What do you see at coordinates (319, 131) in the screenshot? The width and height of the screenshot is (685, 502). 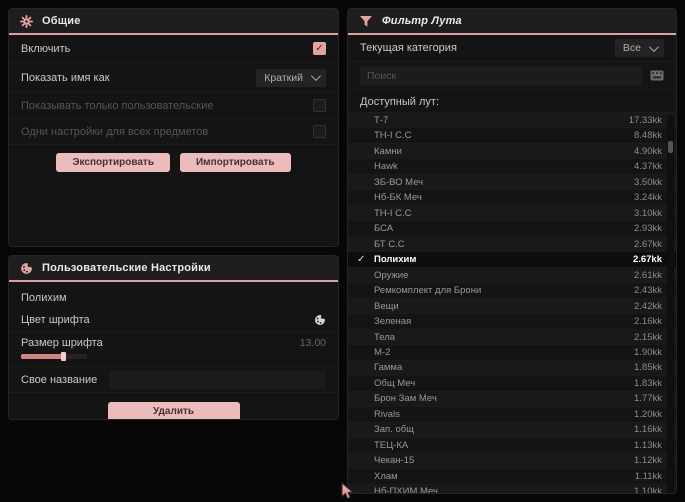 I see `same-settings-checkbox` at bounding box center [319, 131].